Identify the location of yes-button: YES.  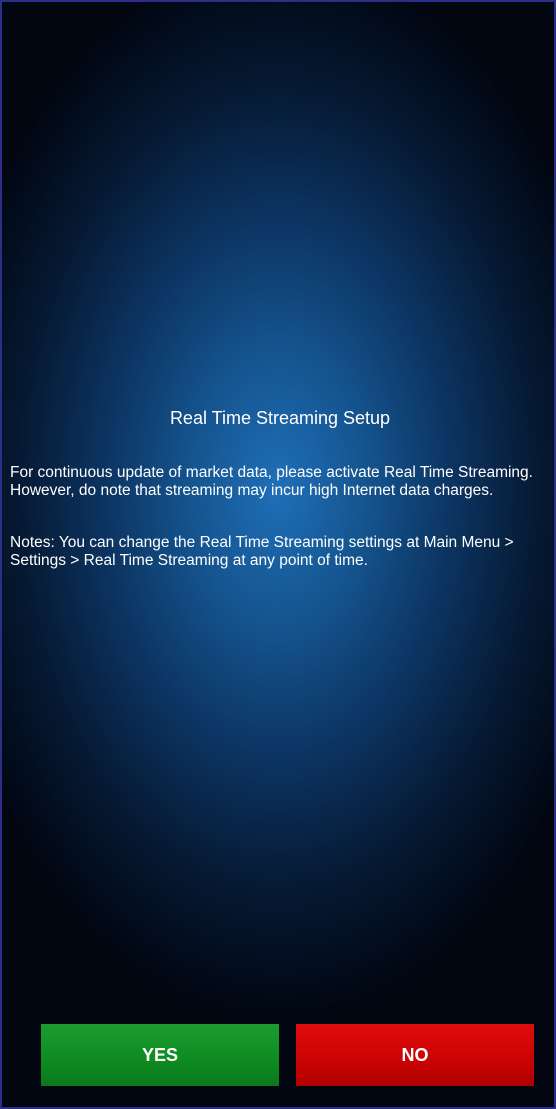
(160, 1055).